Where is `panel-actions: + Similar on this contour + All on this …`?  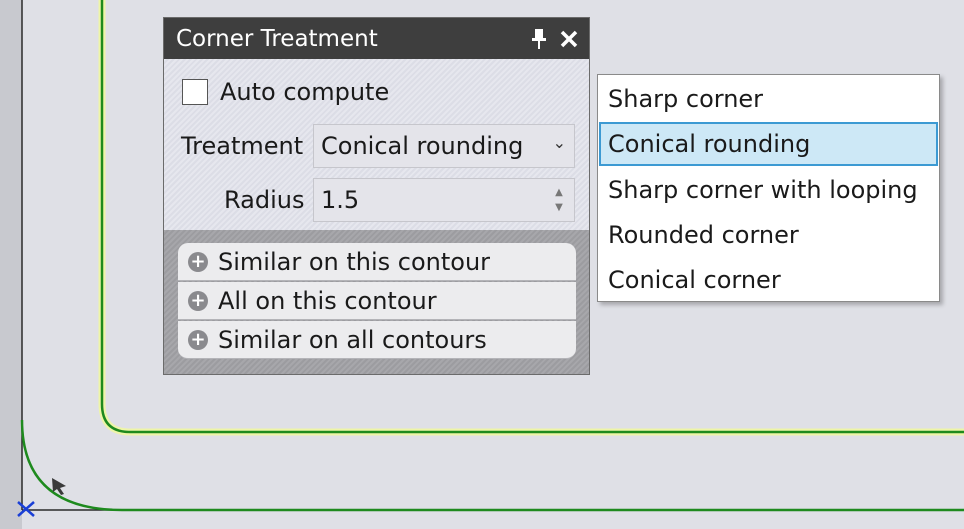
panel-actions: + Similar on this contour + All on this … is located at coordinates (376, 302).